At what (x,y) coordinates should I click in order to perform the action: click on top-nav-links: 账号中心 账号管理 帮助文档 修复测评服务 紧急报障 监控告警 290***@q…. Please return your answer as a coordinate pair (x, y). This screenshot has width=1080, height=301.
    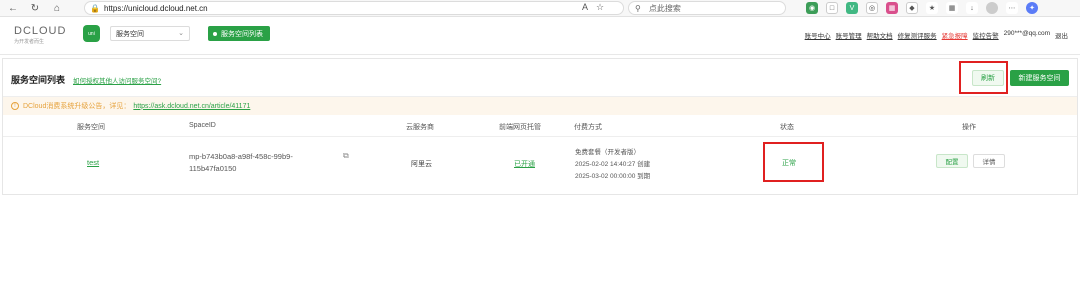
    Looking at the image, I should click on (936, 35).